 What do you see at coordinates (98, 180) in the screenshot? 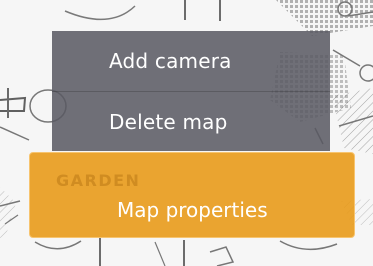
I see `map-area-label: GARDEN` at bounding box center [98, 180].